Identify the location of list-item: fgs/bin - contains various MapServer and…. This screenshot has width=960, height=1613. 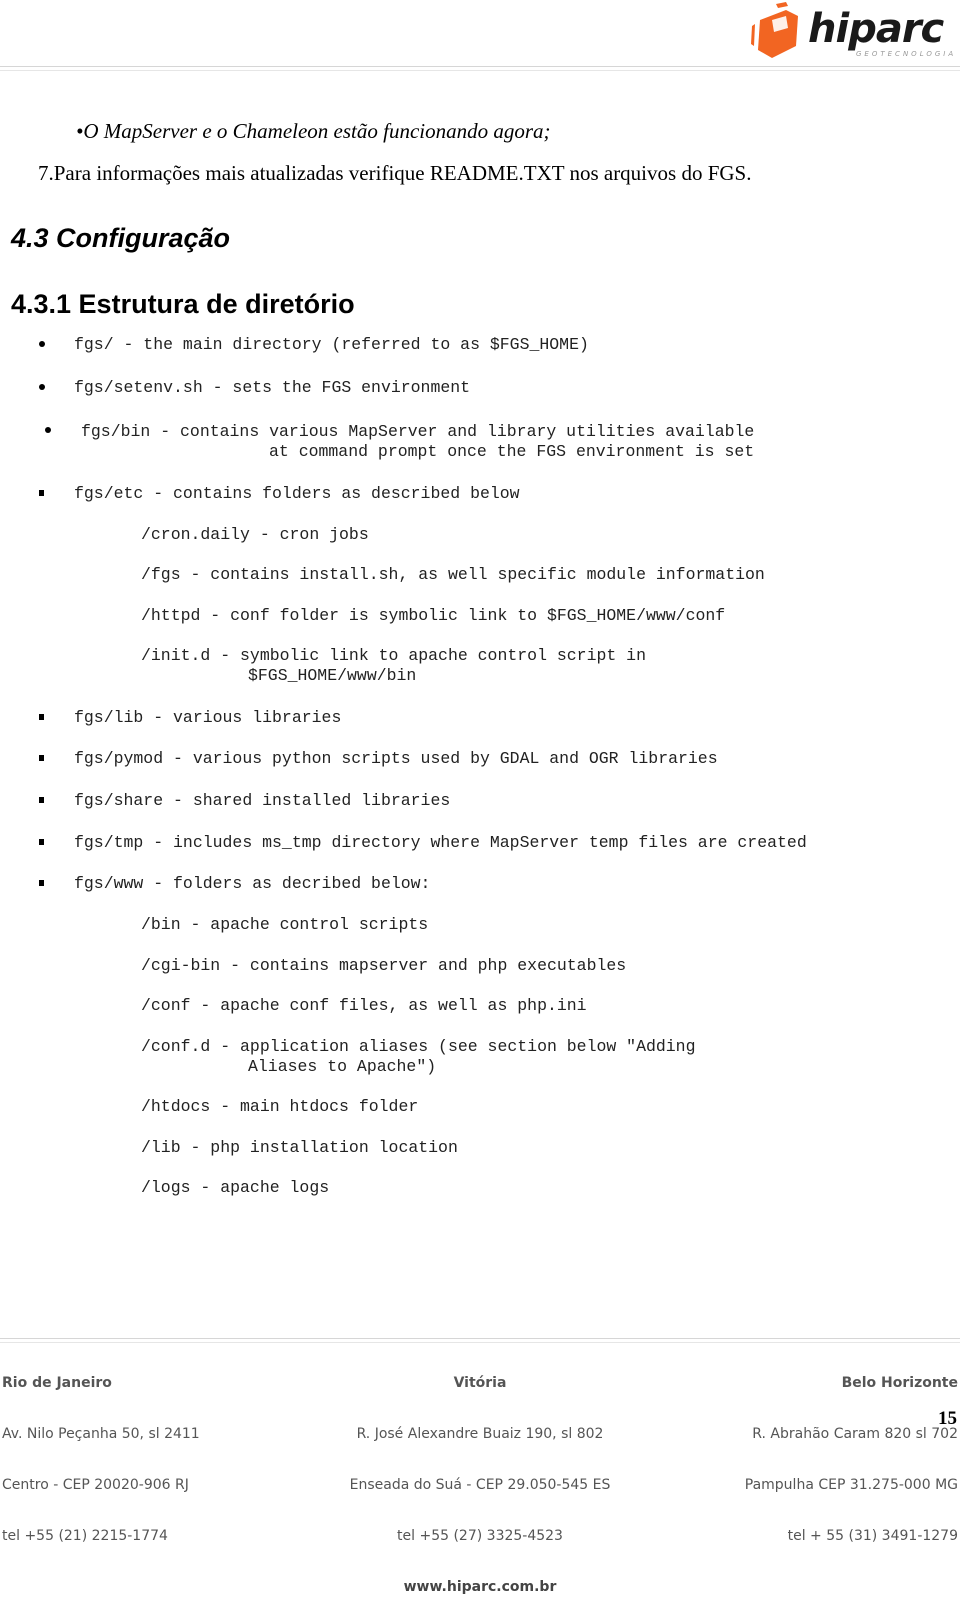
(418, 431).